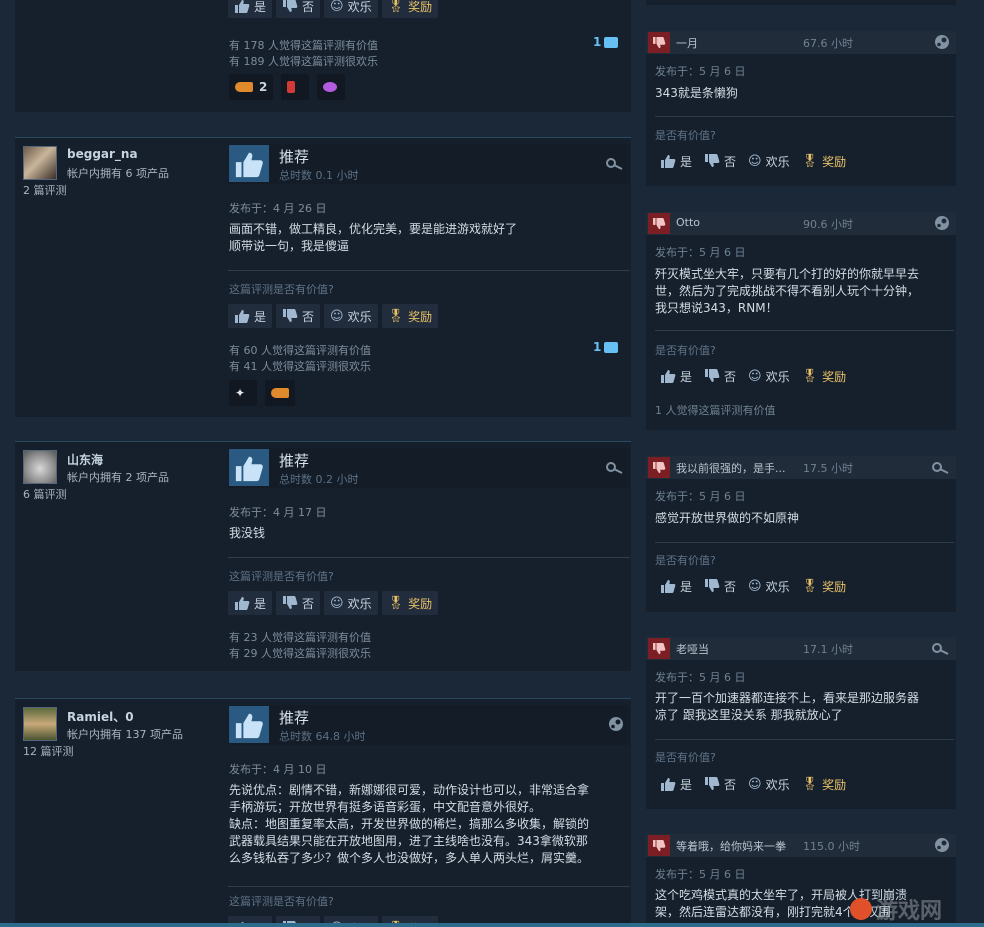  I want to click on award-count: 2, so click(263, 87).